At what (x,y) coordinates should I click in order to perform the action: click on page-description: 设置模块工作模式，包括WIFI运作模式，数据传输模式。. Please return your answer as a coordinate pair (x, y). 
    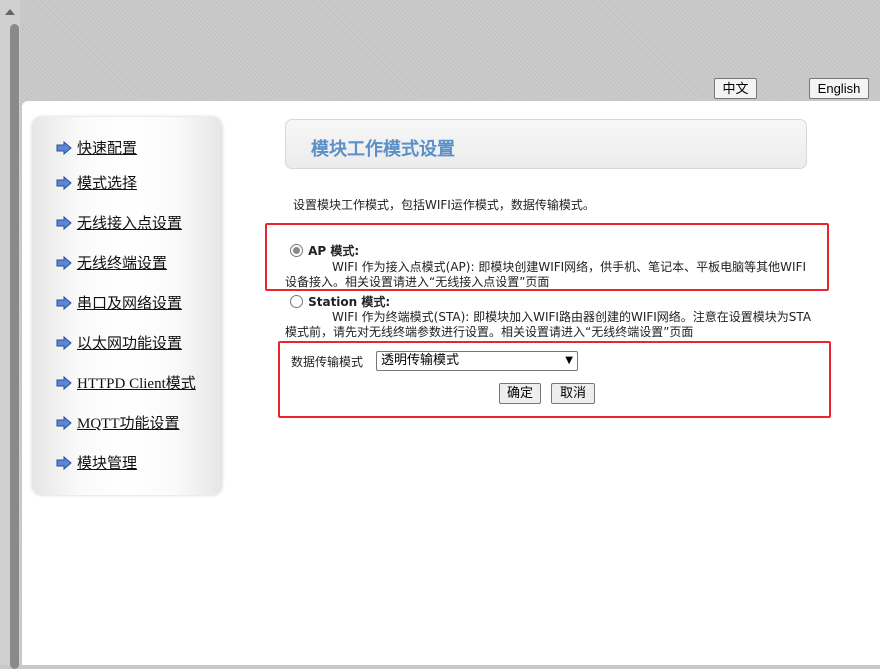
    Looking at the image, I should click on (444, 205).